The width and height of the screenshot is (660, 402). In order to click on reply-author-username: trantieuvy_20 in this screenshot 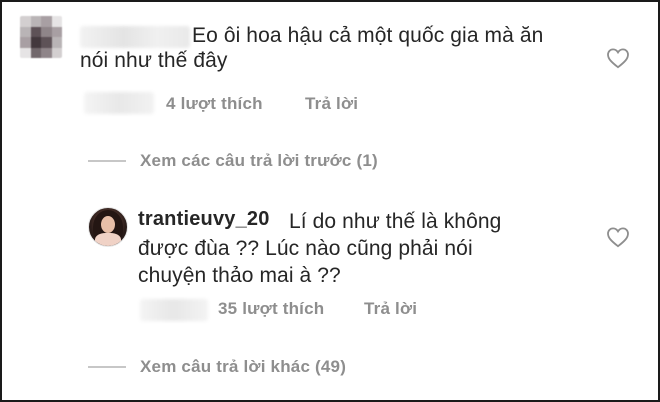, I will do `click(204, 219)`.